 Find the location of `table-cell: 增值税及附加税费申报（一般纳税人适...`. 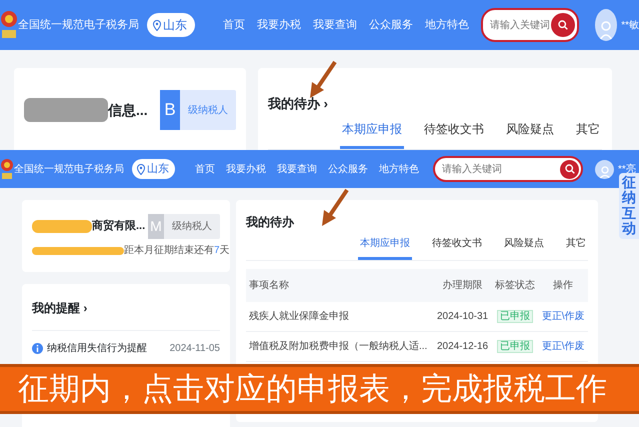

table-cell: 增值税及附加税费申报（一般纳税人适... is located at coordinates (340, 347).